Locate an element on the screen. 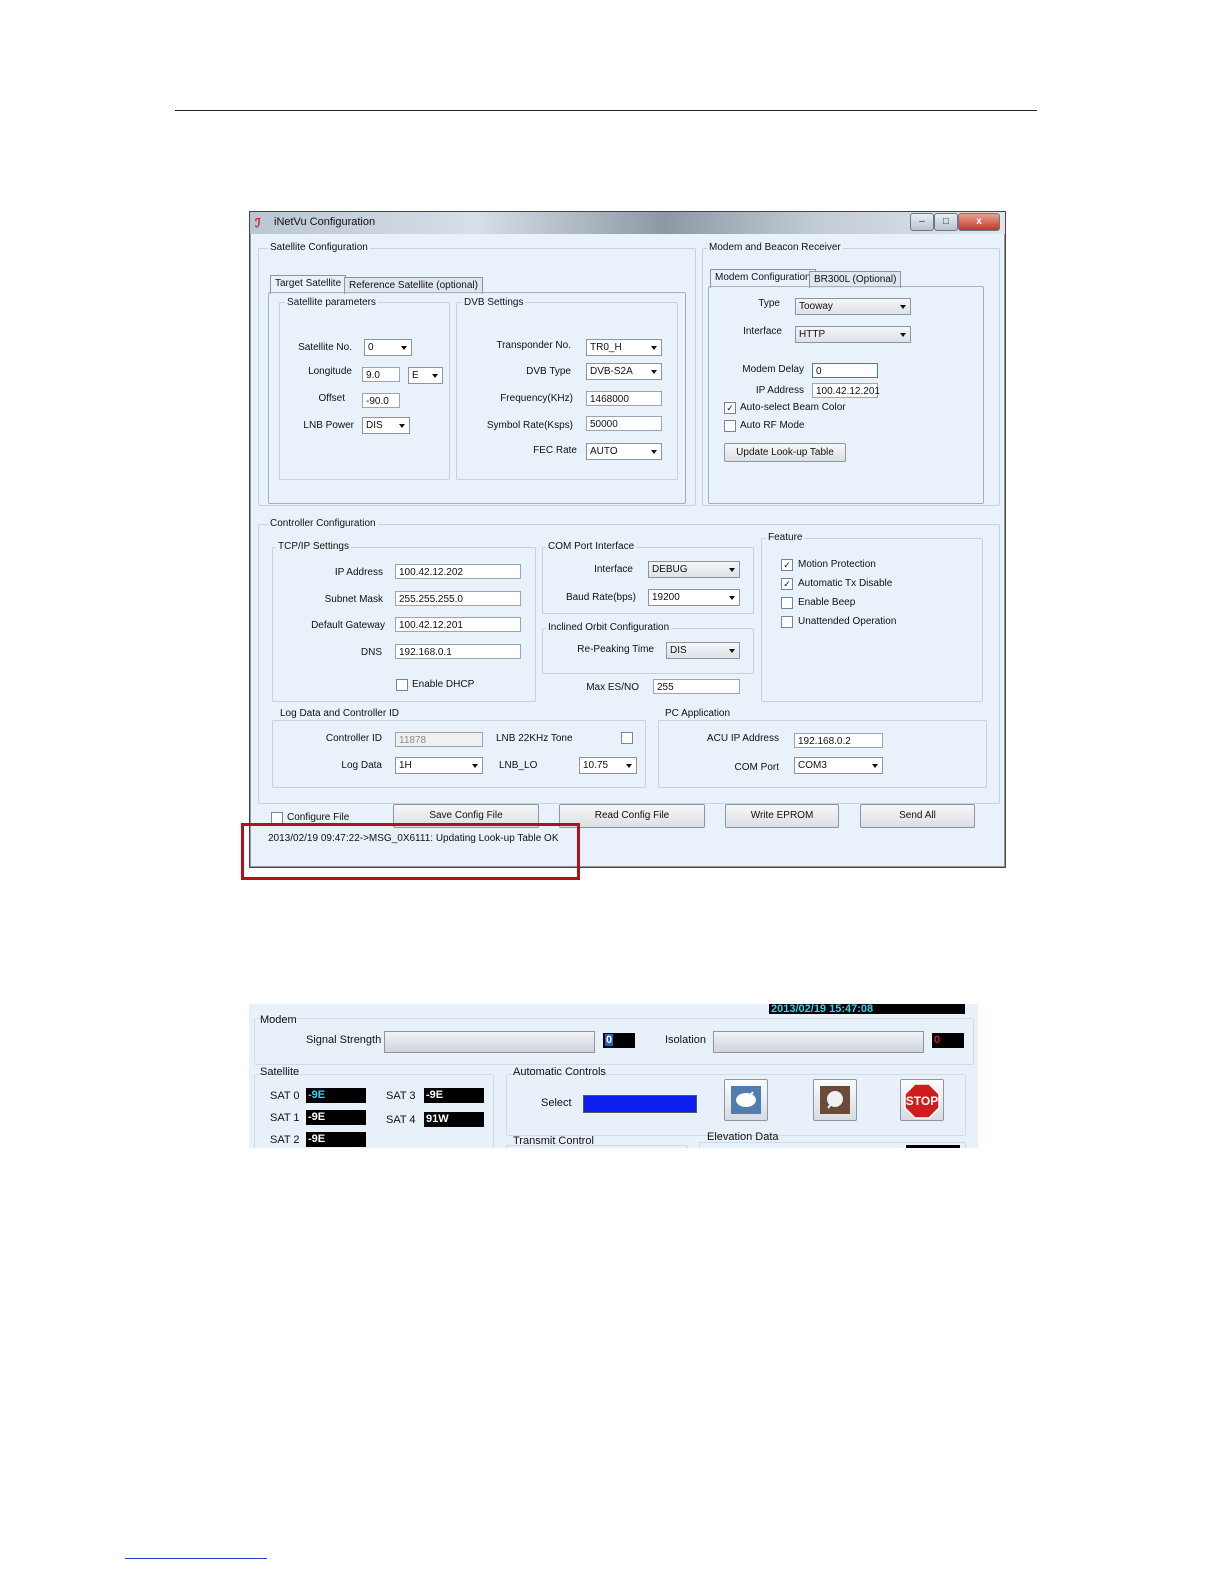  auto-rf-checkbox is located at coordinates (730, 426).